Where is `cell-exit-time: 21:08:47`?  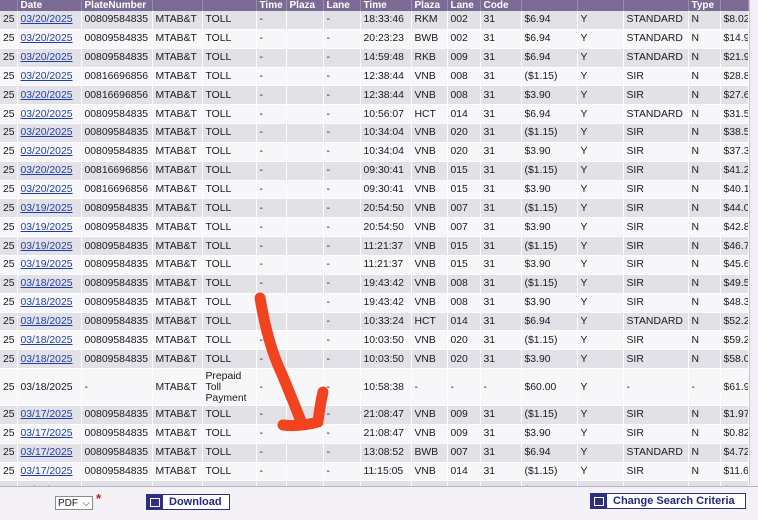
cell-exit-time: 21:08:47 is located at coordinates (386, 415).